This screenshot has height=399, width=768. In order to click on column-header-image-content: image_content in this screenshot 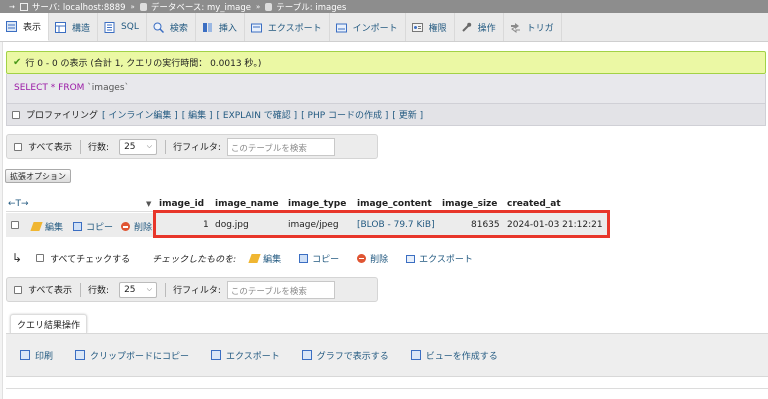, I will do `click(394, 204)`.